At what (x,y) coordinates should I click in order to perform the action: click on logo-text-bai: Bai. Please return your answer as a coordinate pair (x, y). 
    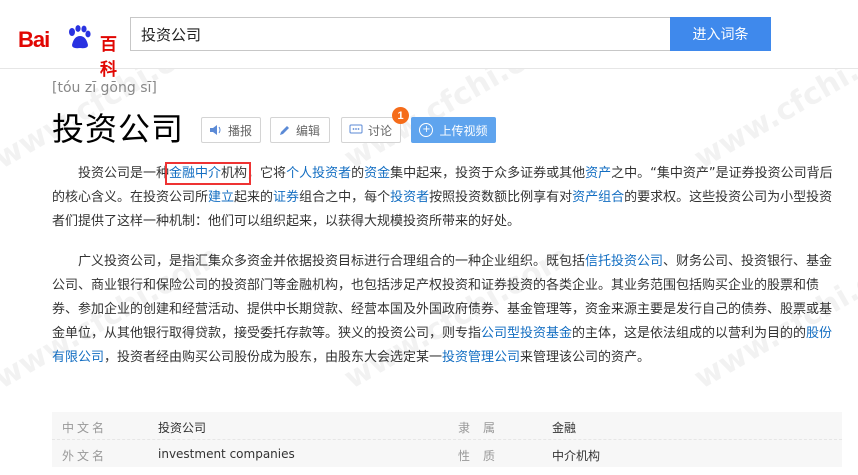
    Looking at the image, I should click on (34, 39).